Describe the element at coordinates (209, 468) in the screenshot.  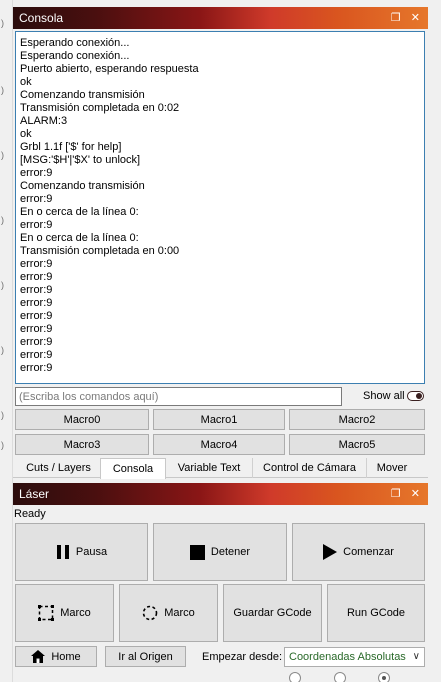
I see `tab-variable-text: Variable Text` at that location.